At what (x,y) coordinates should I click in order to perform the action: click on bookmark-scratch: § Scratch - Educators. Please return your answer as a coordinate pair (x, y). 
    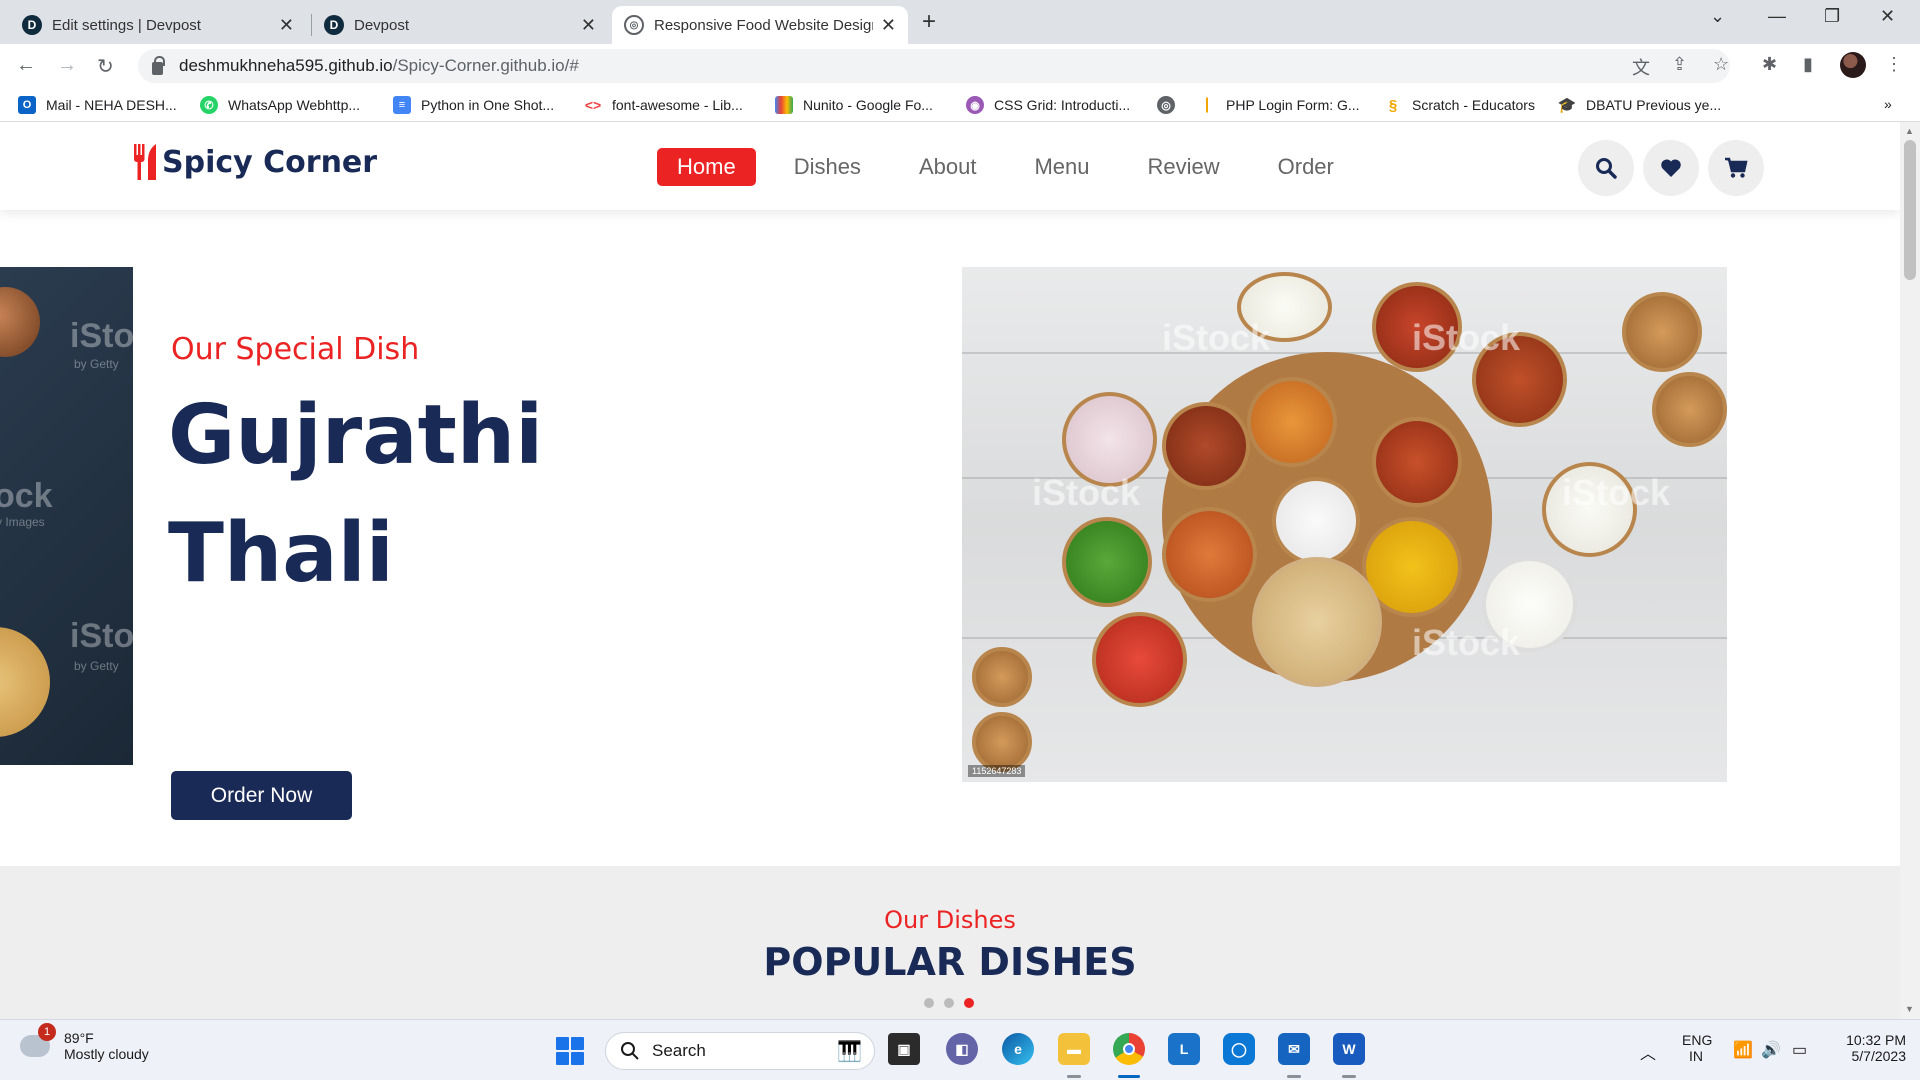
    Looking at the image, I should click on (1459, 105).